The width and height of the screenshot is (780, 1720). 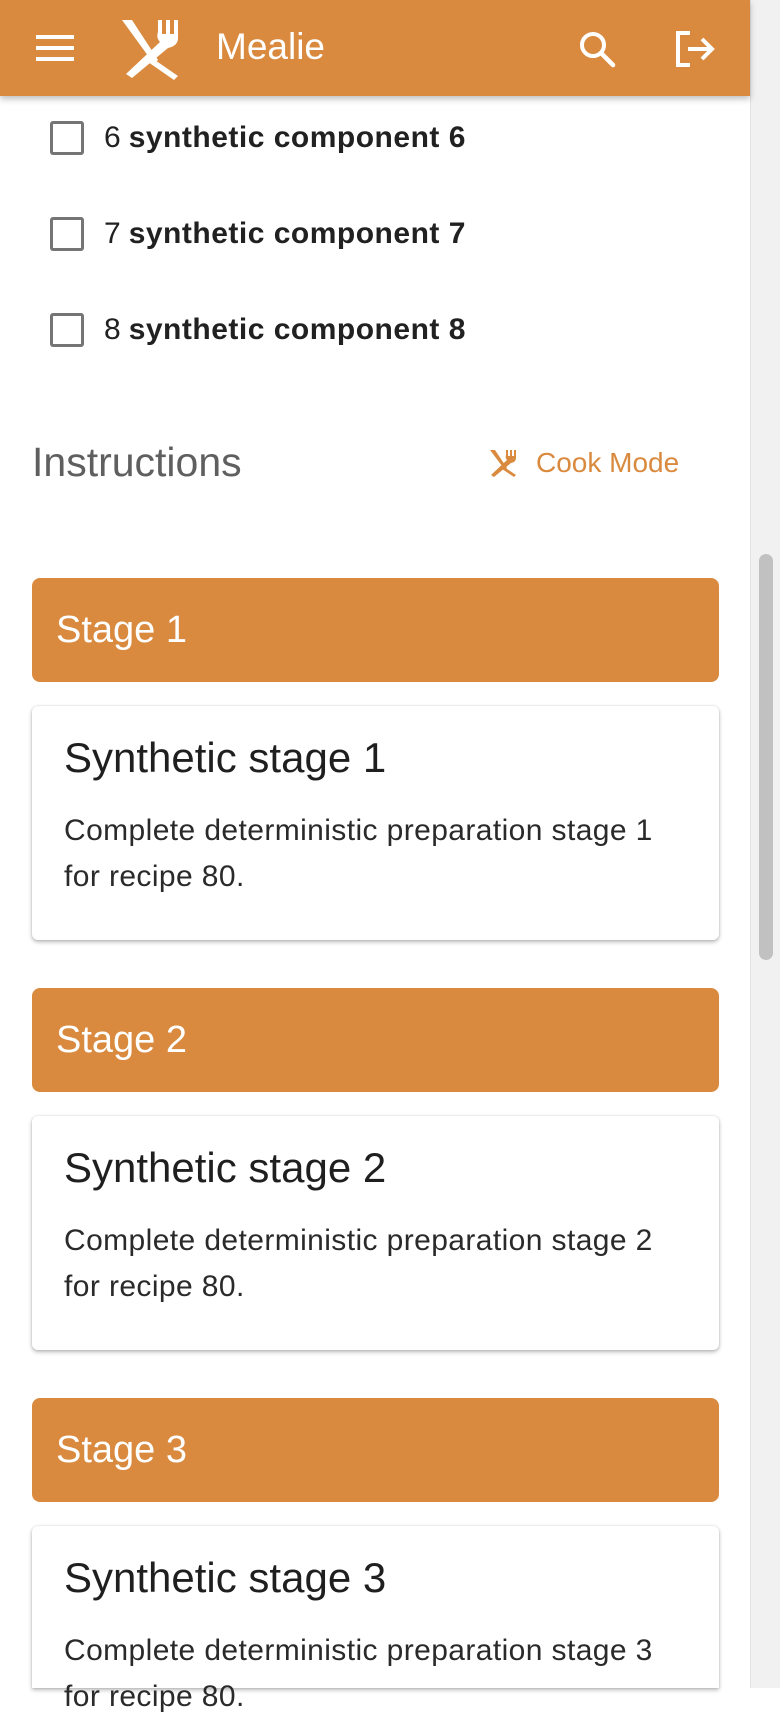 I want to click on app-bar: Mealie, so click(x=375, y=48).